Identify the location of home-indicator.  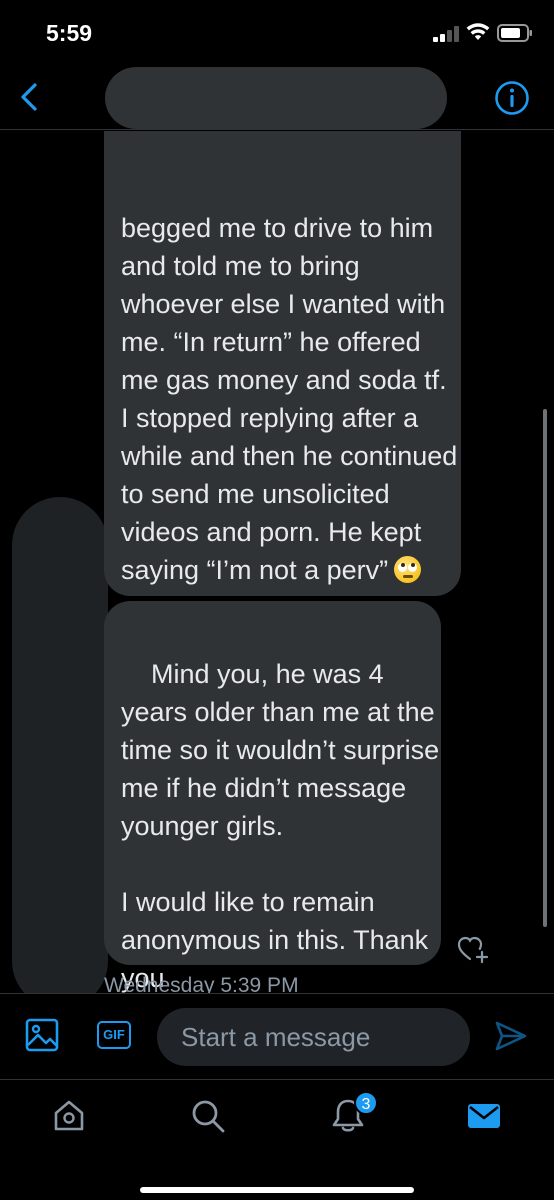
(277, 1190).